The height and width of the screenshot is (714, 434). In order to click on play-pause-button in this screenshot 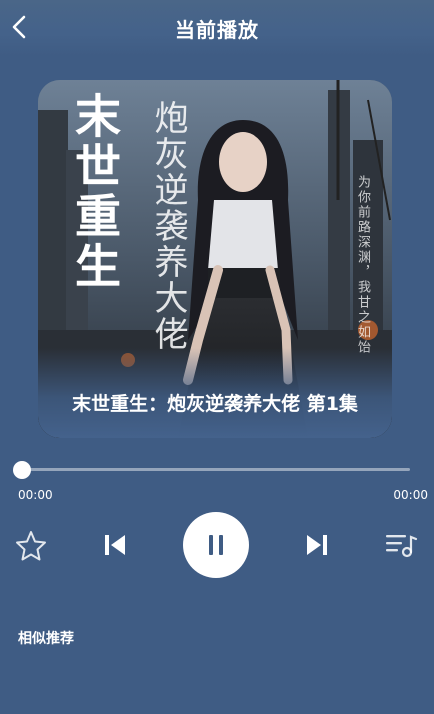, I will do `click(216, 545)`.